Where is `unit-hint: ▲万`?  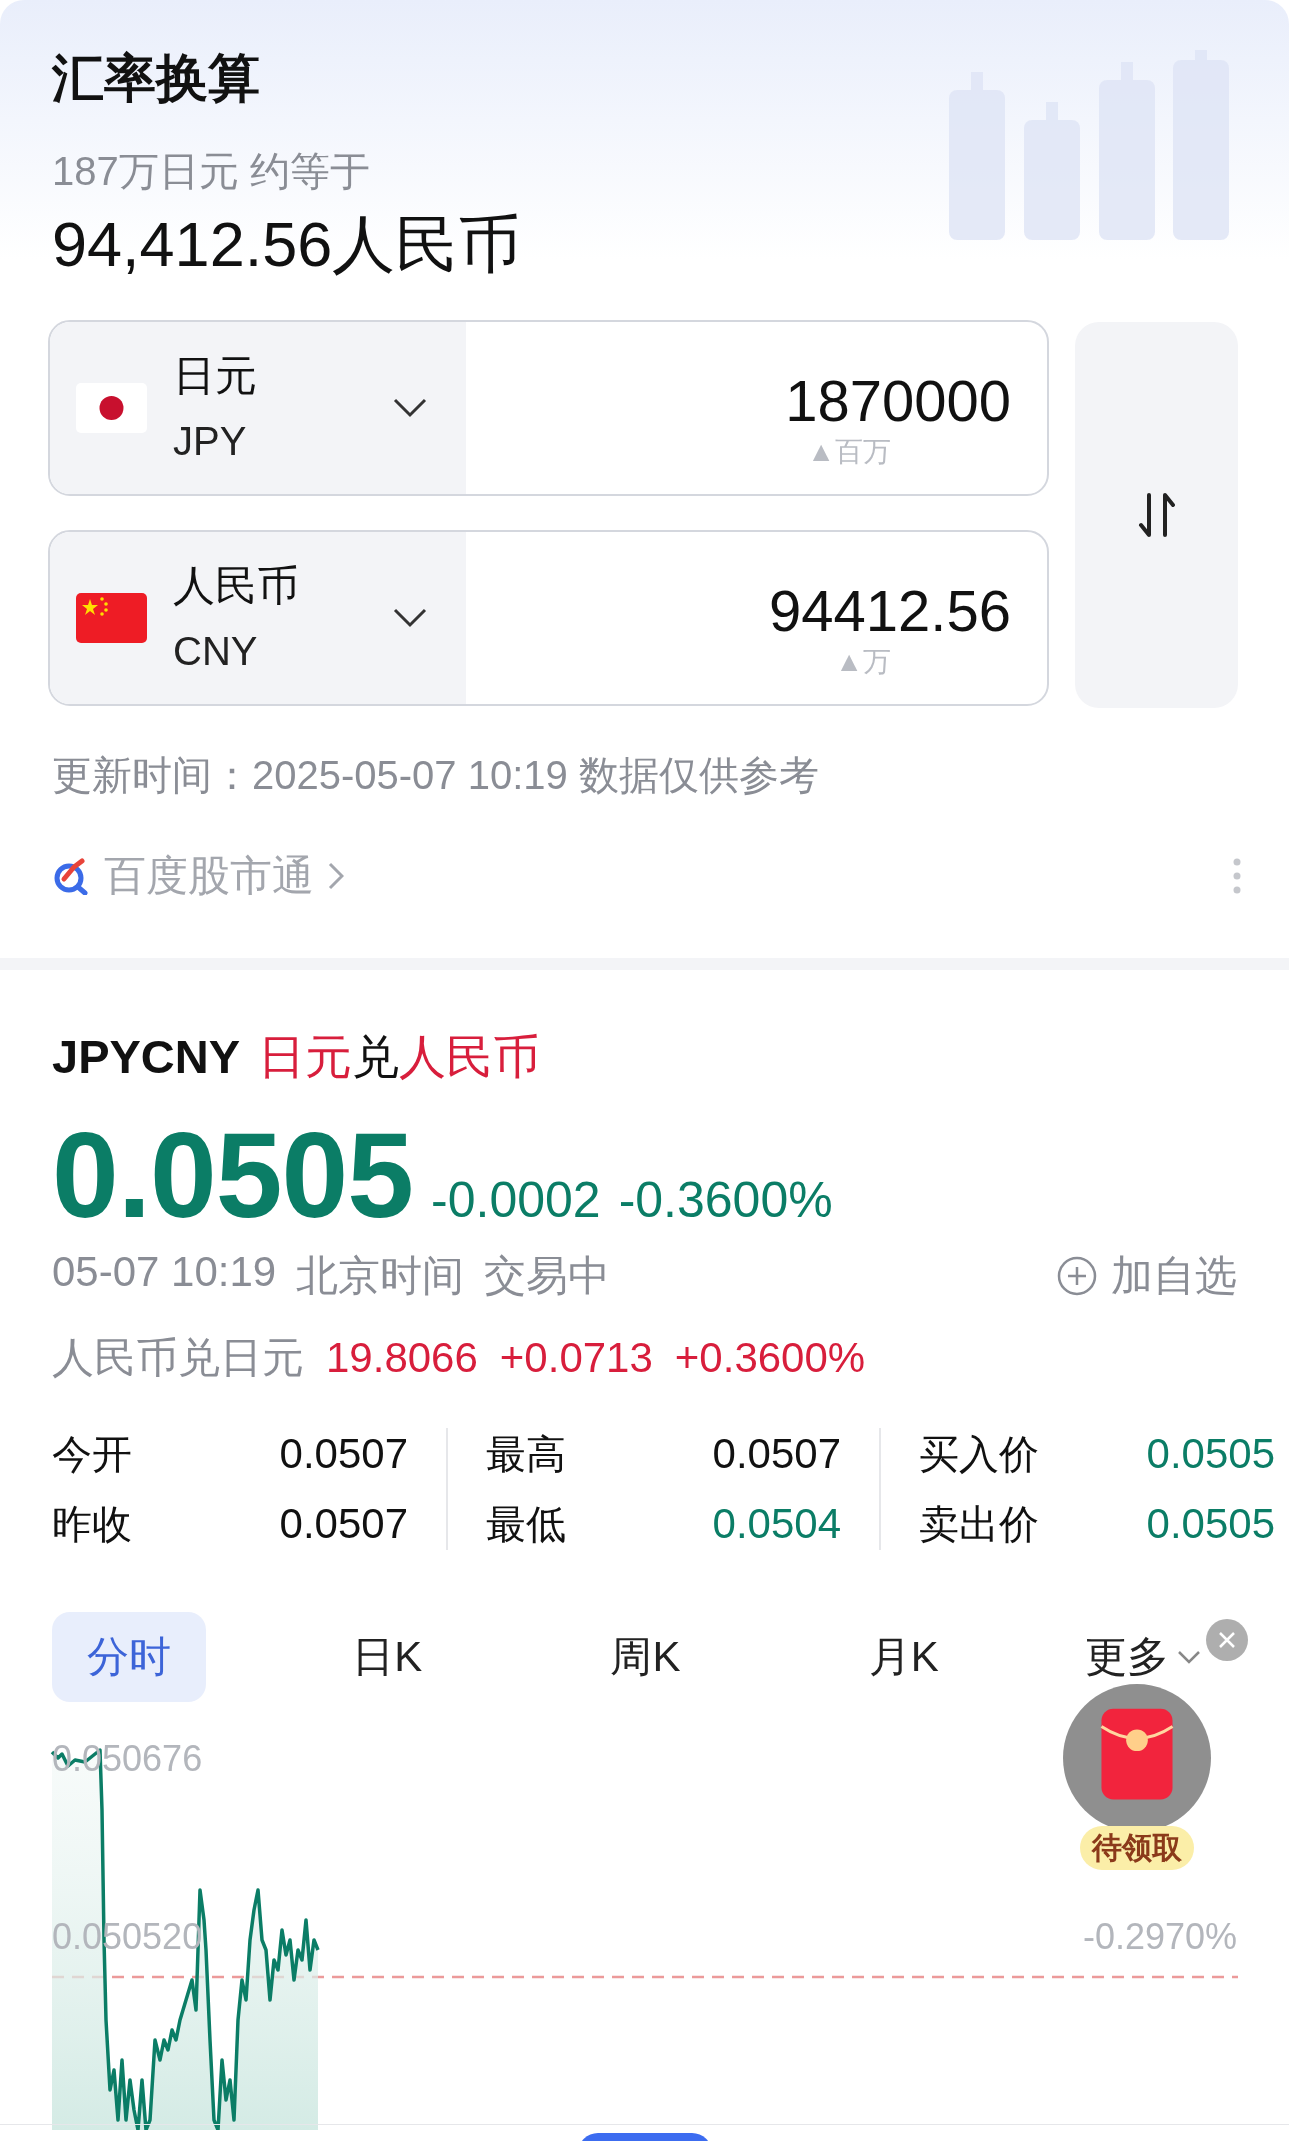
unit-hint: ▲万 is located at coordinates (863, 662).